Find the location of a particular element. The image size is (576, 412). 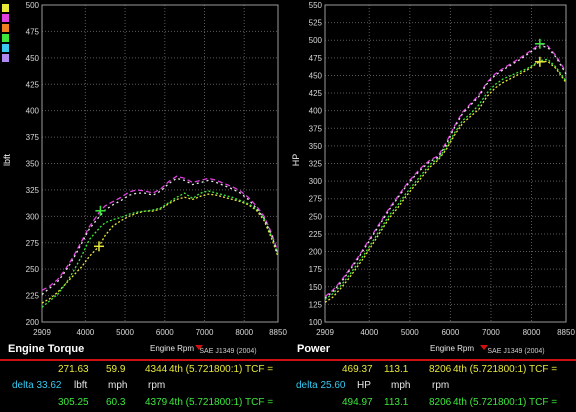

right-yellow-mph: 113.1 is located at coordinates (396, 369).